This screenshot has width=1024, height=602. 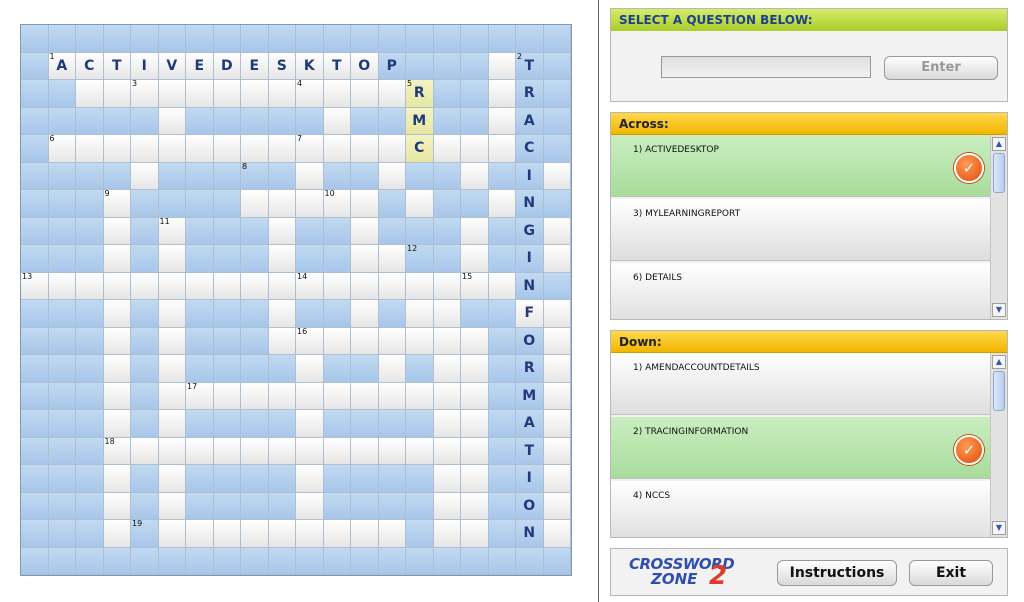 What do you see at coordinates (310, 66) in the screenshot?
I see `grid-cell-white: K` at bounding box center [310, 66].